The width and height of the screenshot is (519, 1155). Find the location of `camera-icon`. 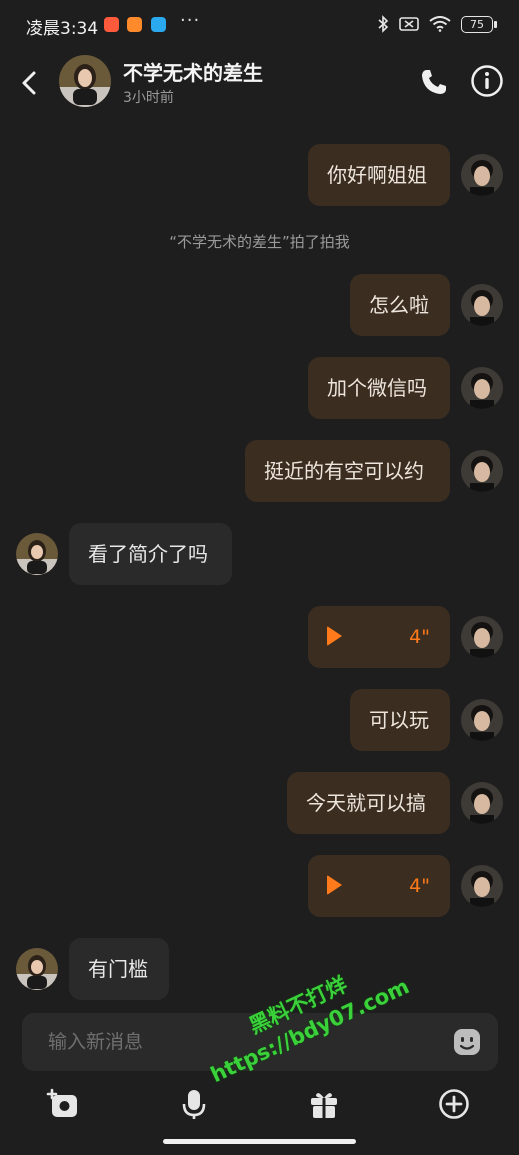

camera-icon is located at coordinates (61, 1102).